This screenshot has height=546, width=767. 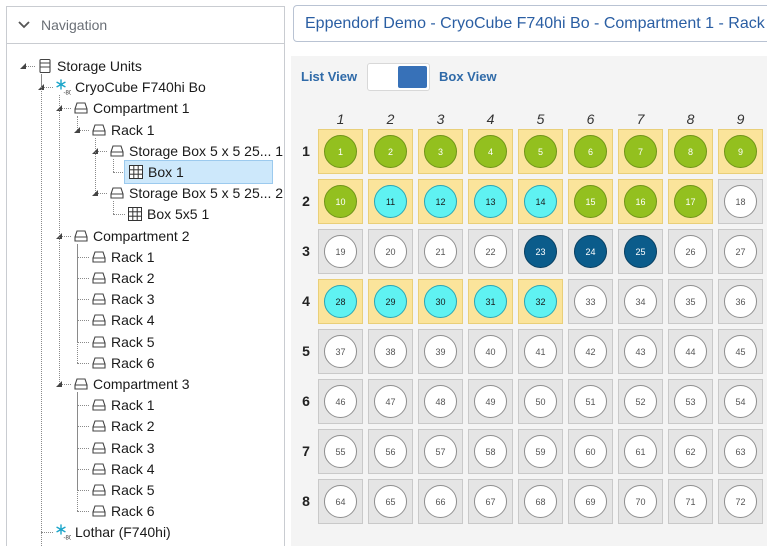 I want to click on sample-slot: 50, so click(x=540, y=401).